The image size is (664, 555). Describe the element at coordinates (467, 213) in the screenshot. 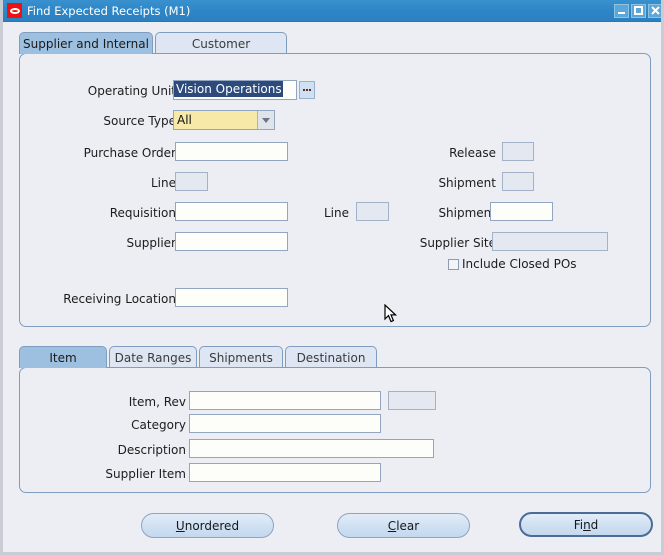

I see `requisition-shipment-label: Shipment` at that location.